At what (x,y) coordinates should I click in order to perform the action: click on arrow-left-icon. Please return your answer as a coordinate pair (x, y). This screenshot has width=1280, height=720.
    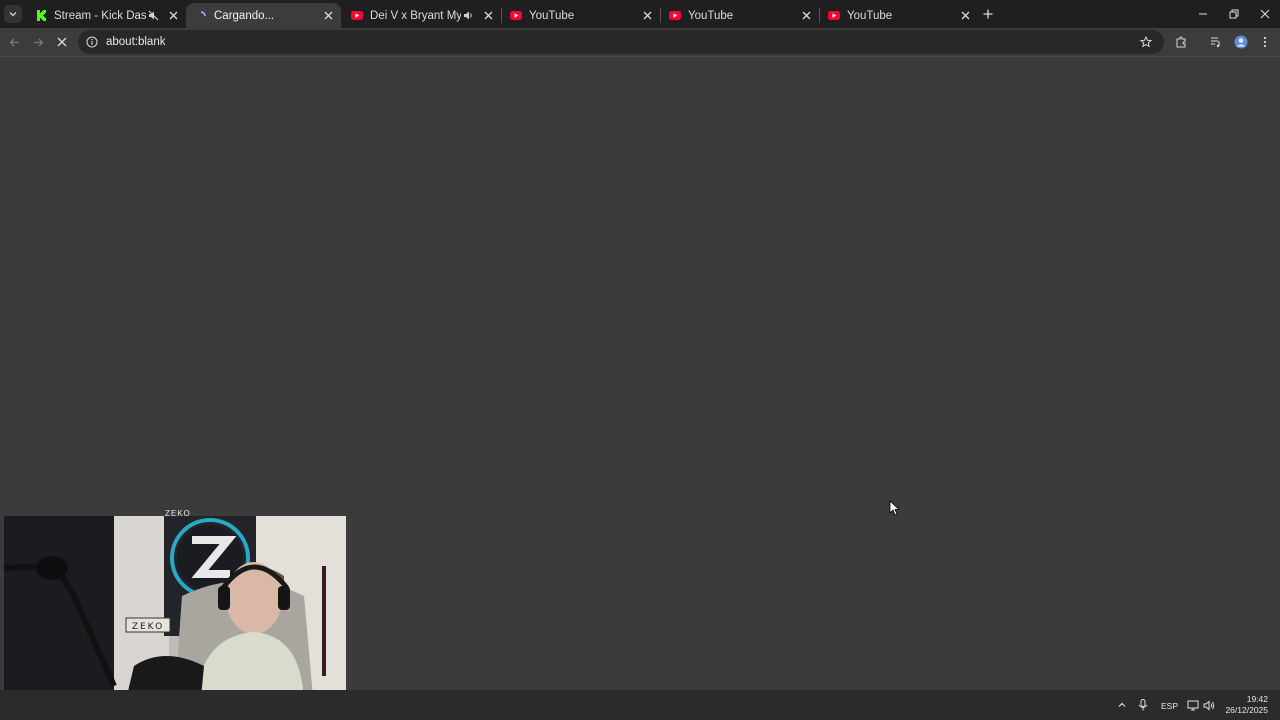
    Looking at the image, I should click on (14, 42).